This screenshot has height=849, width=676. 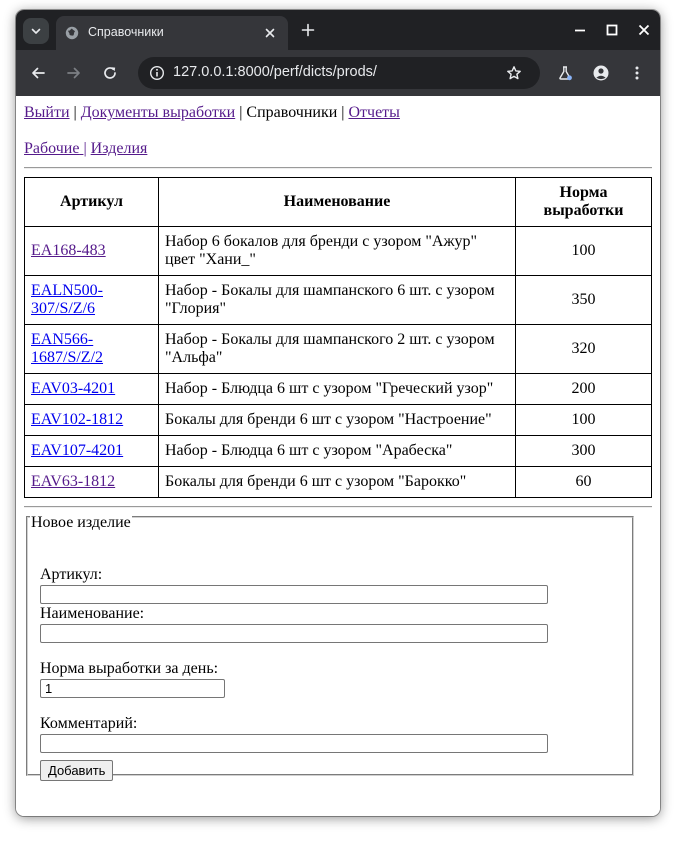 What do you see at coordinates (81, 523) in the screenshot?
I see `form-legend: Новое изделие` at bounding box center [81, 523].